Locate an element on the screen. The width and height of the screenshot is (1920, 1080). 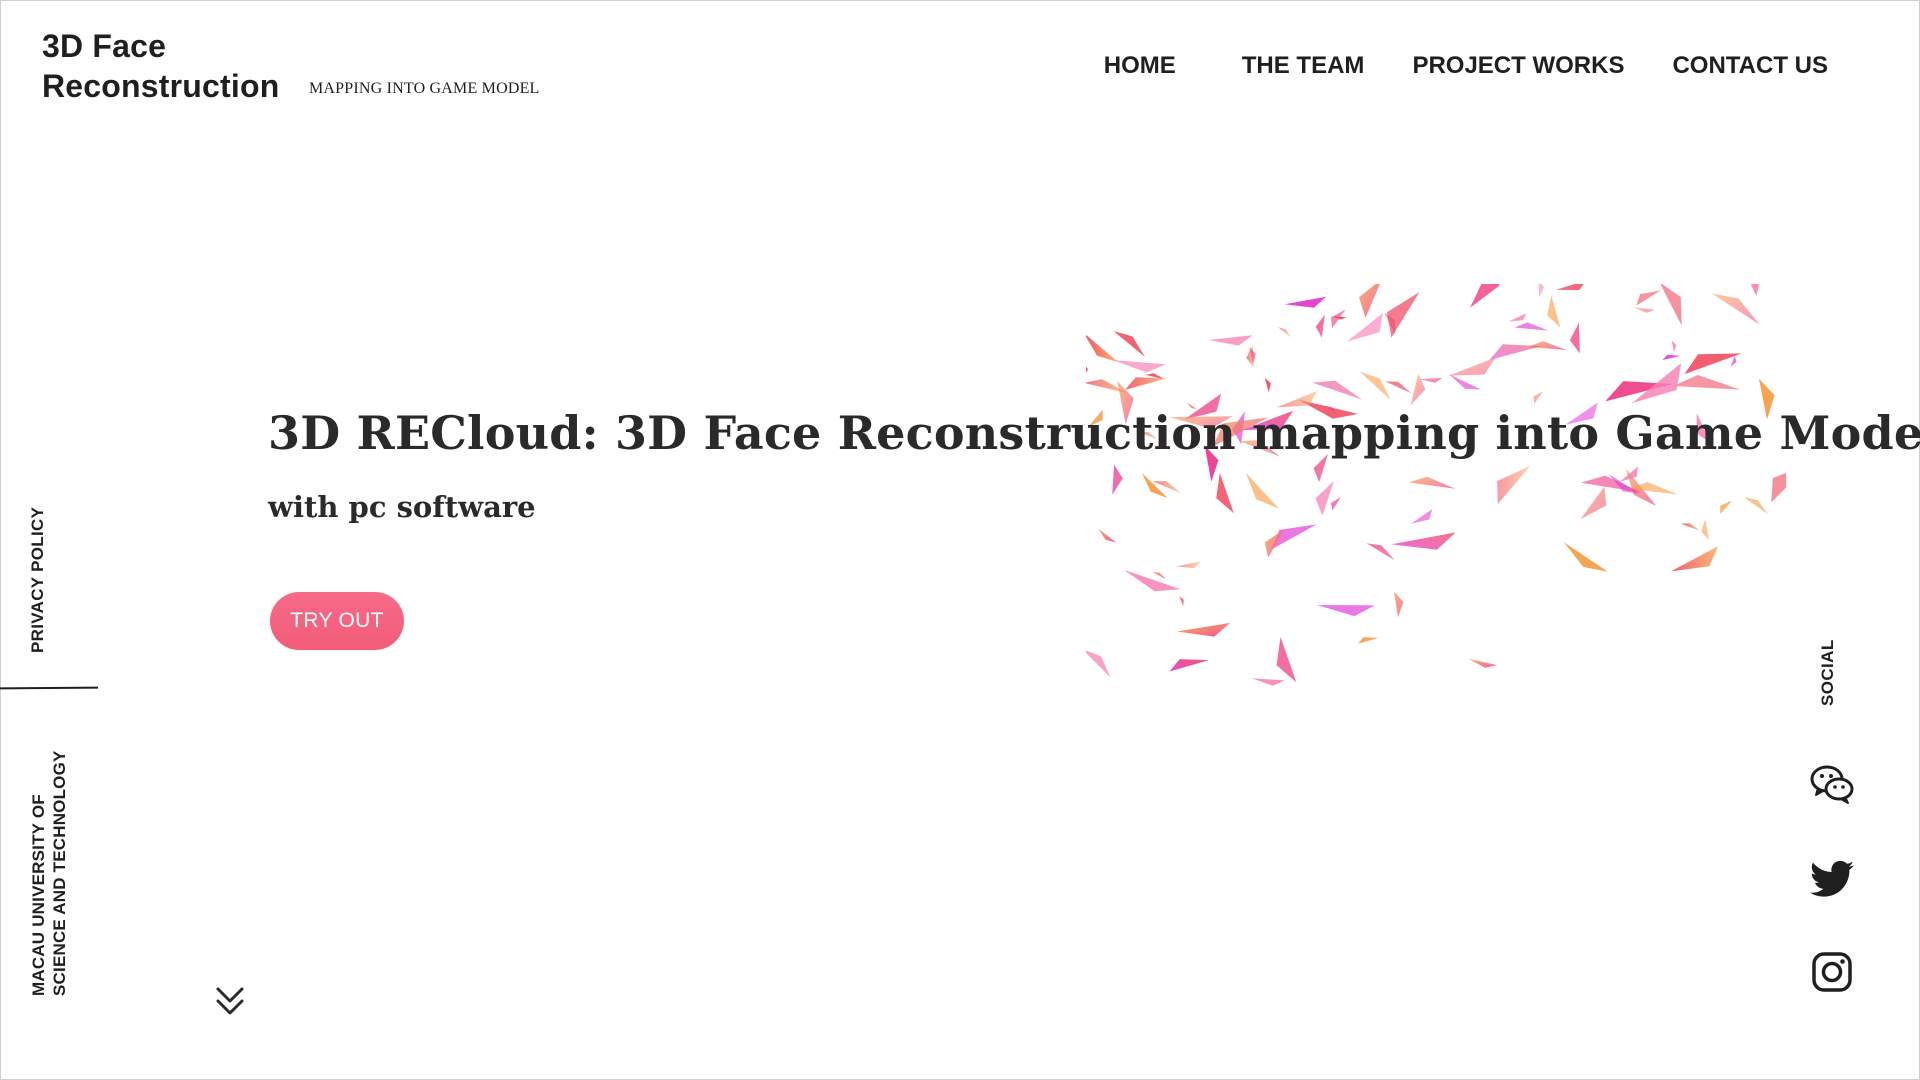
twitter-icon is located at coordinates (1832, 880).